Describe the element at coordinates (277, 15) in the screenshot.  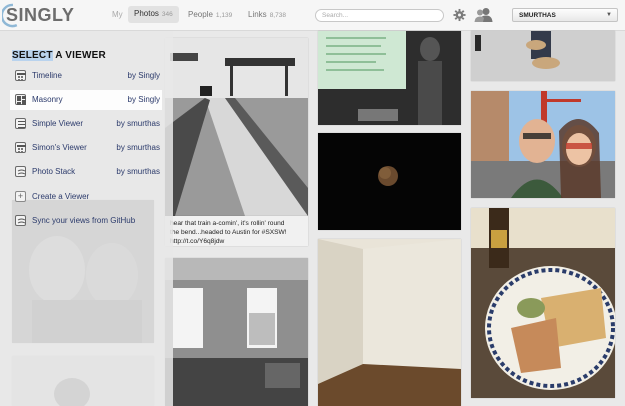
I see `nav-links-count: 8,738` at that location.